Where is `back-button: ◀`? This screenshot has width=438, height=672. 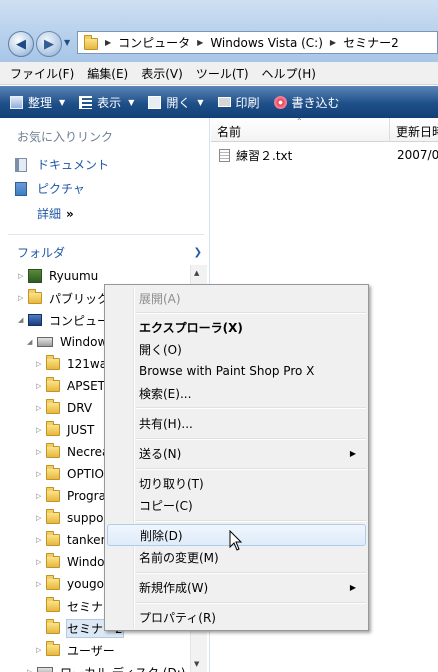
back-button: ◀ is located at coordinates (21, 44).